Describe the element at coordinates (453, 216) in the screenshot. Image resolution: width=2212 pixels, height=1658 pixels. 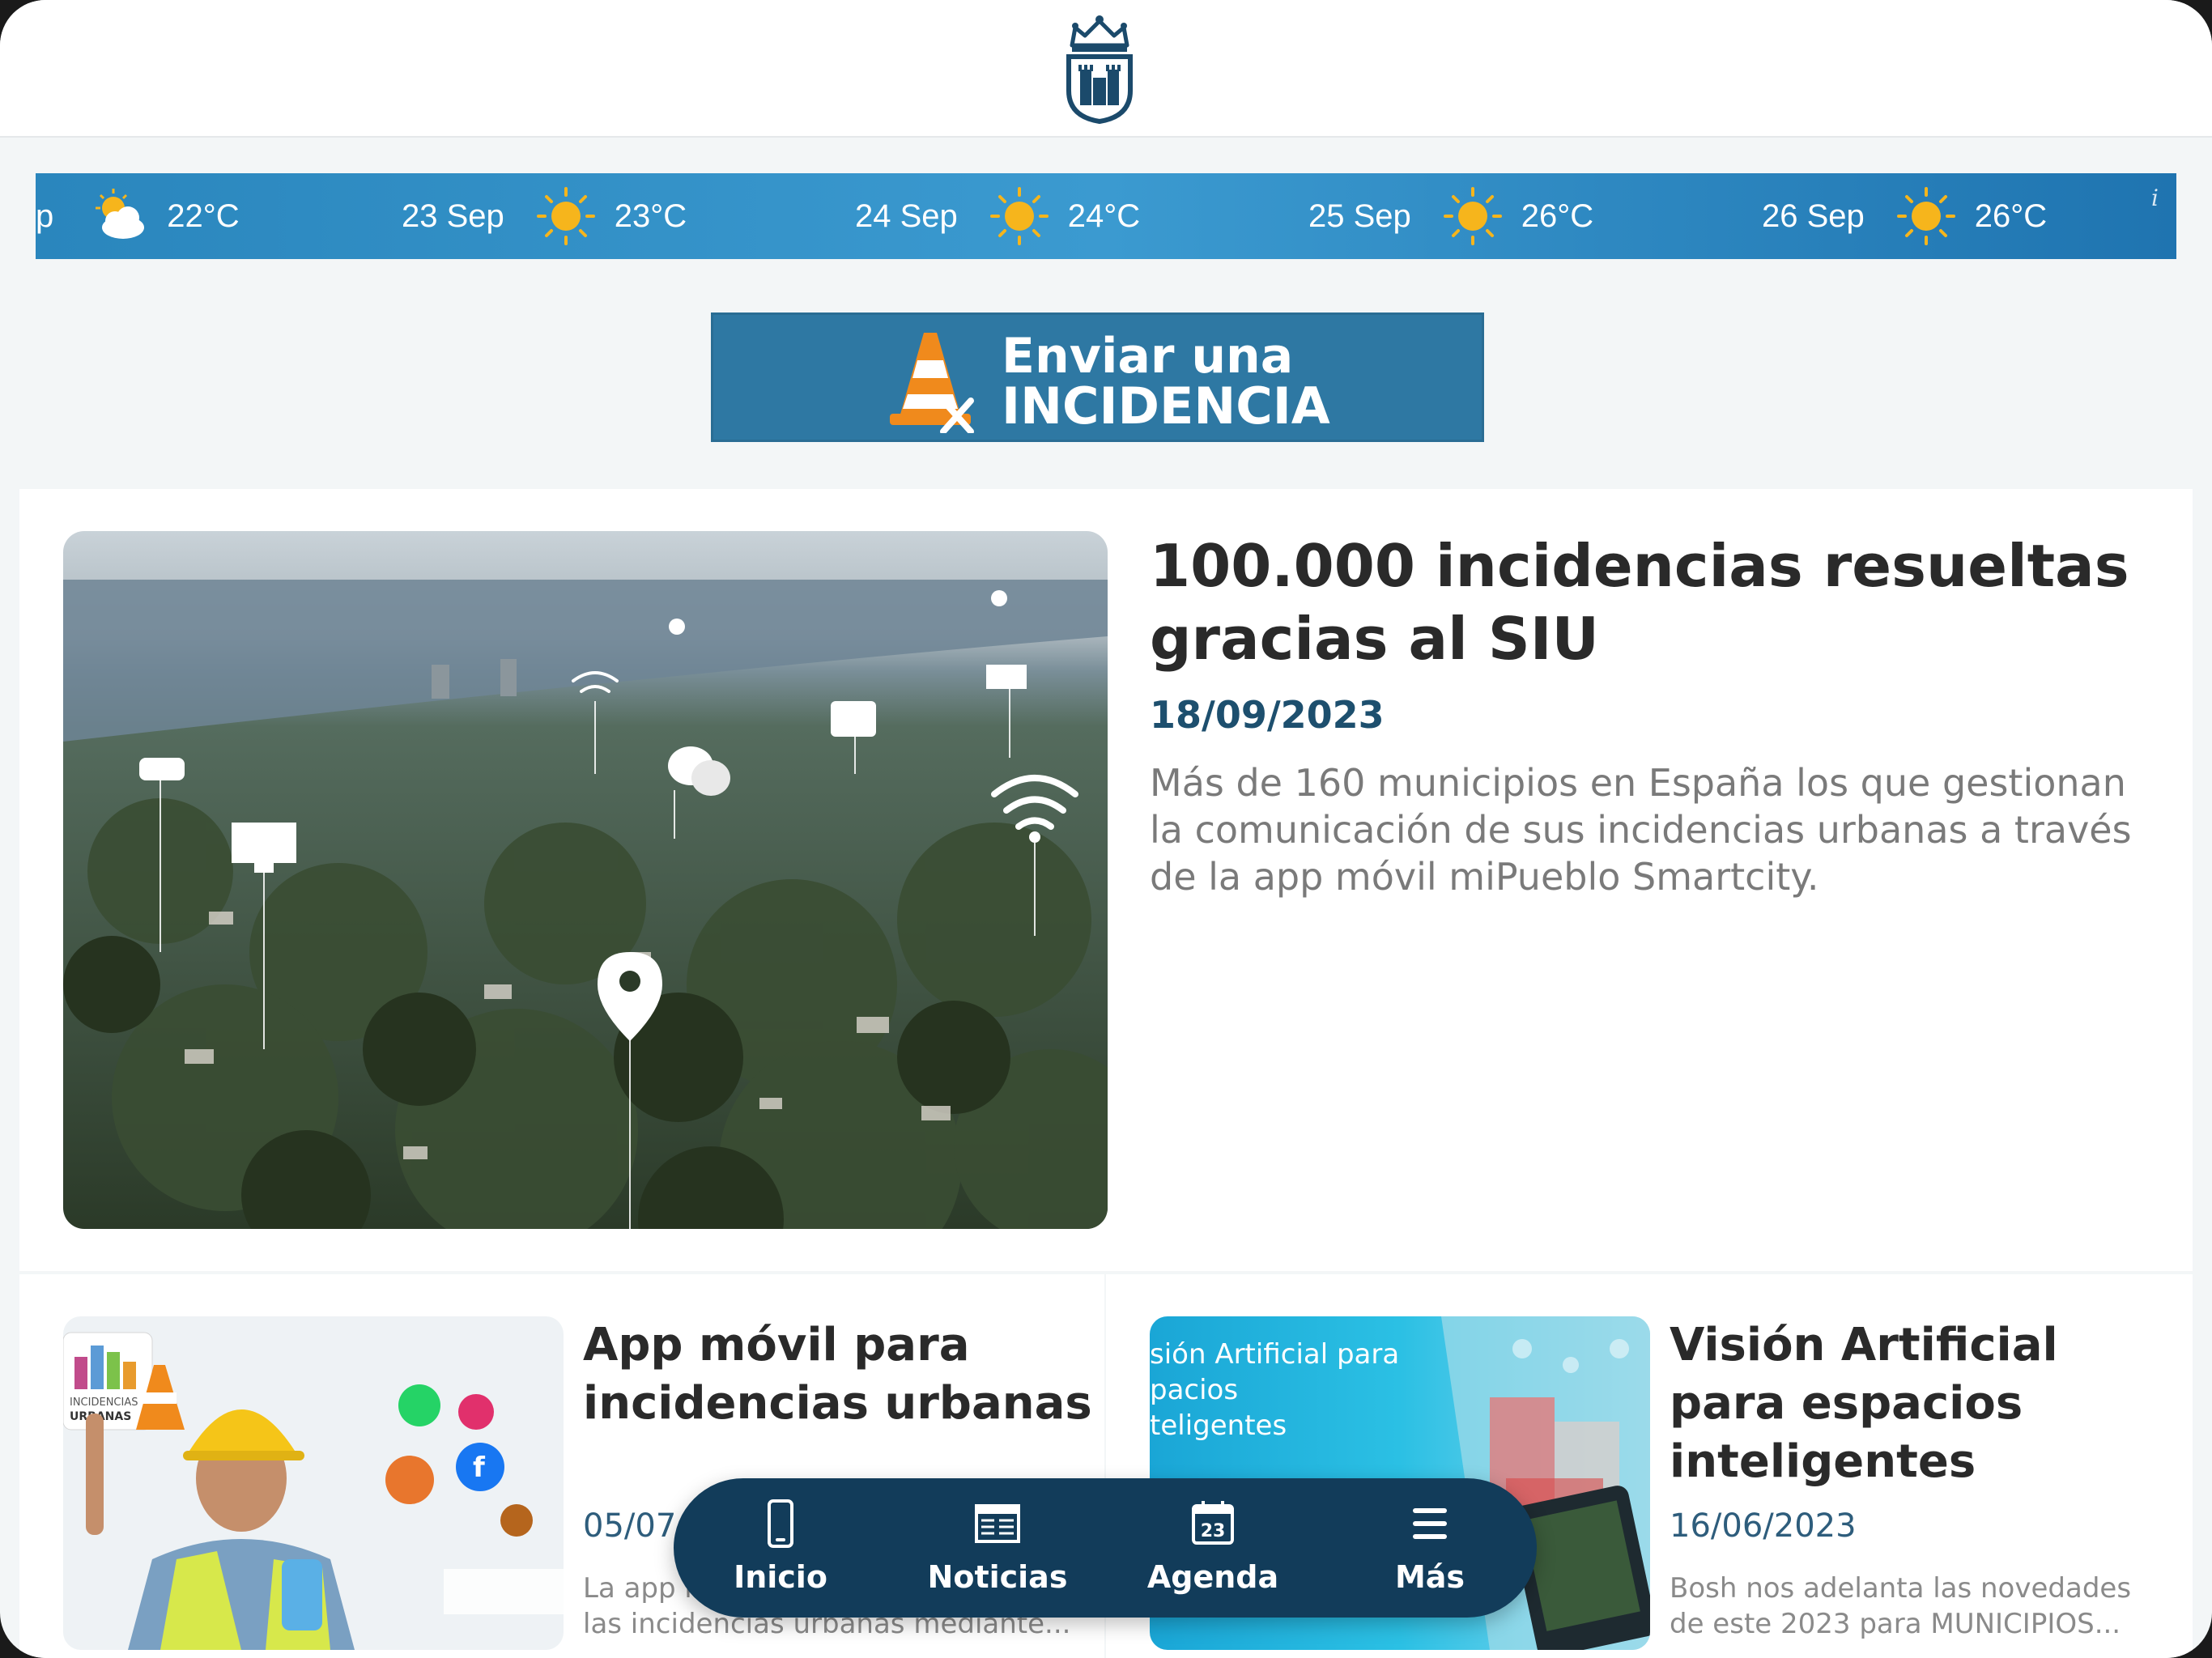
I see `weather-date: 23 Sep` at that location.